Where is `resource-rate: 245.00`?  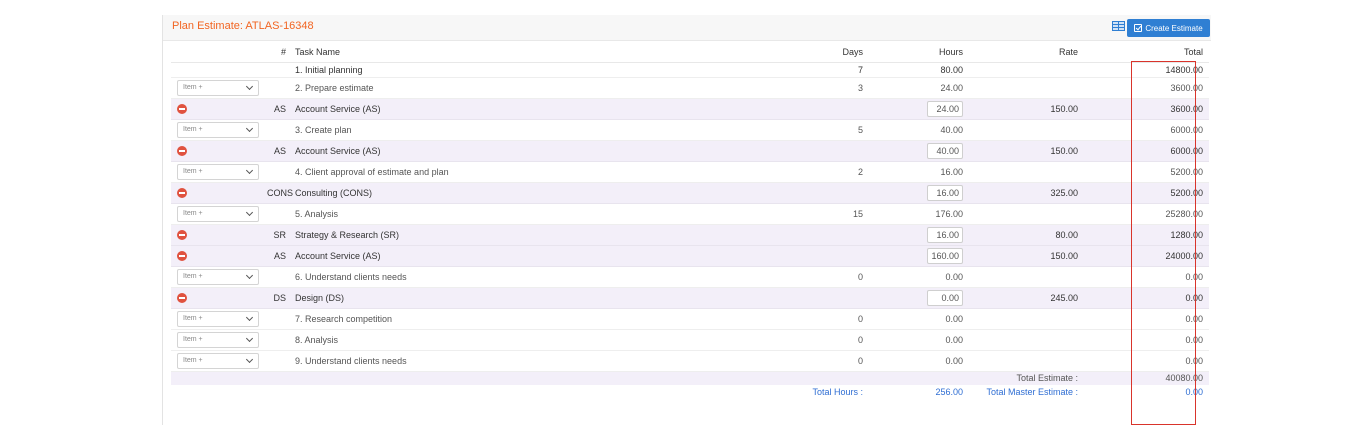 resource-rate: 245.00 is located at coordinates (1026, 298).